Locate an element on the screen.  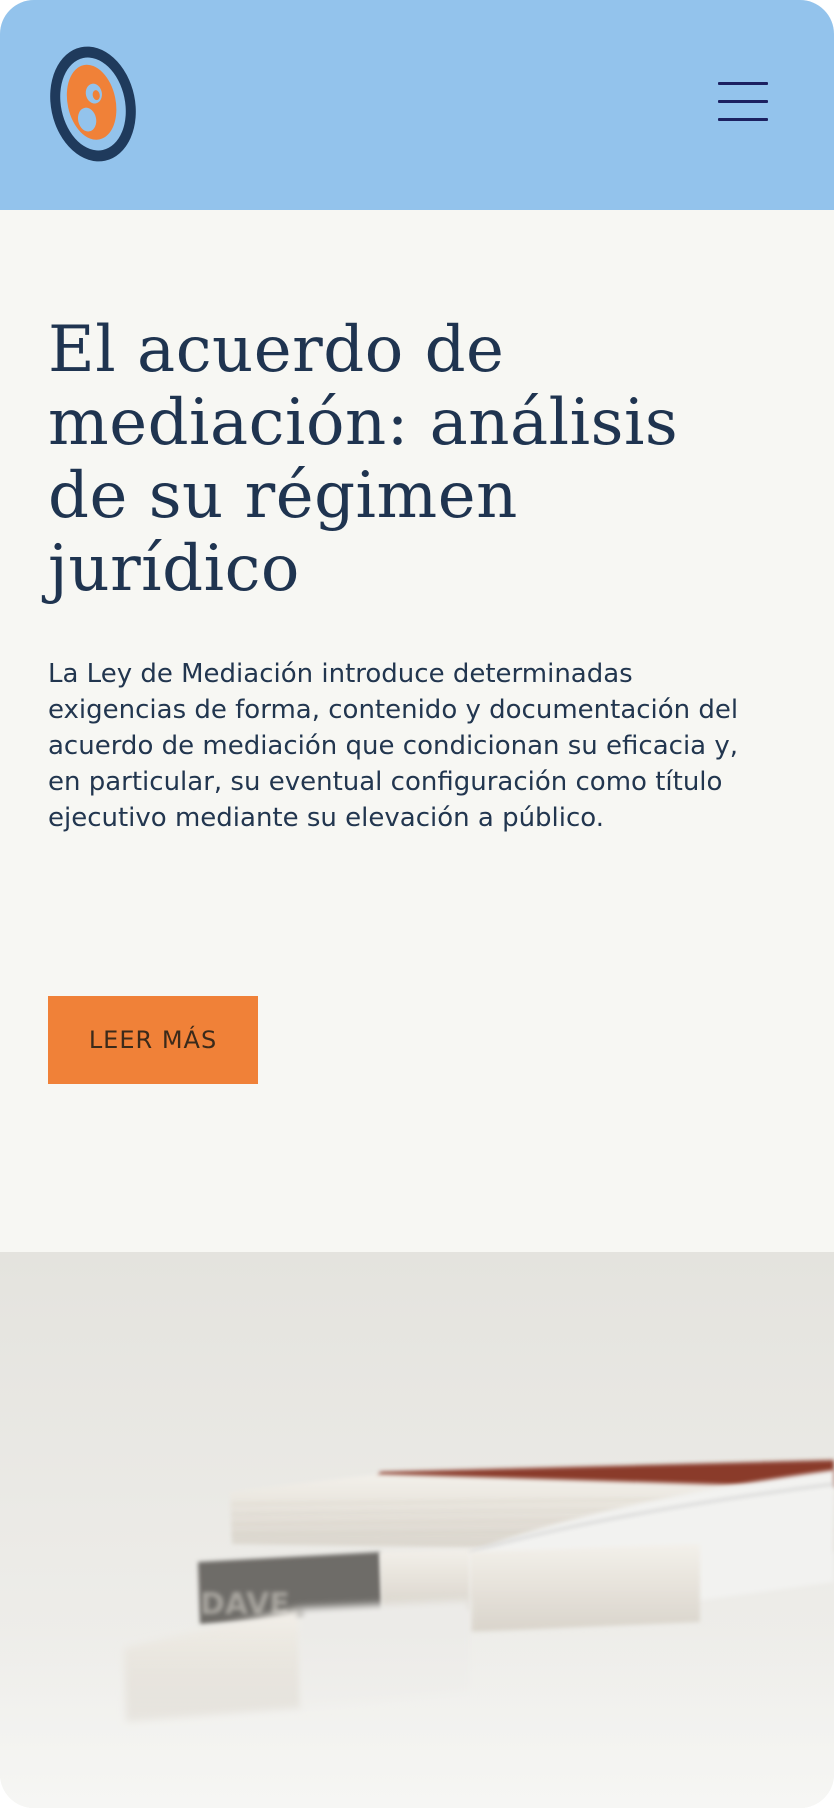
read-more-button: LEER MÁS is located at coordinates (153, 1040).